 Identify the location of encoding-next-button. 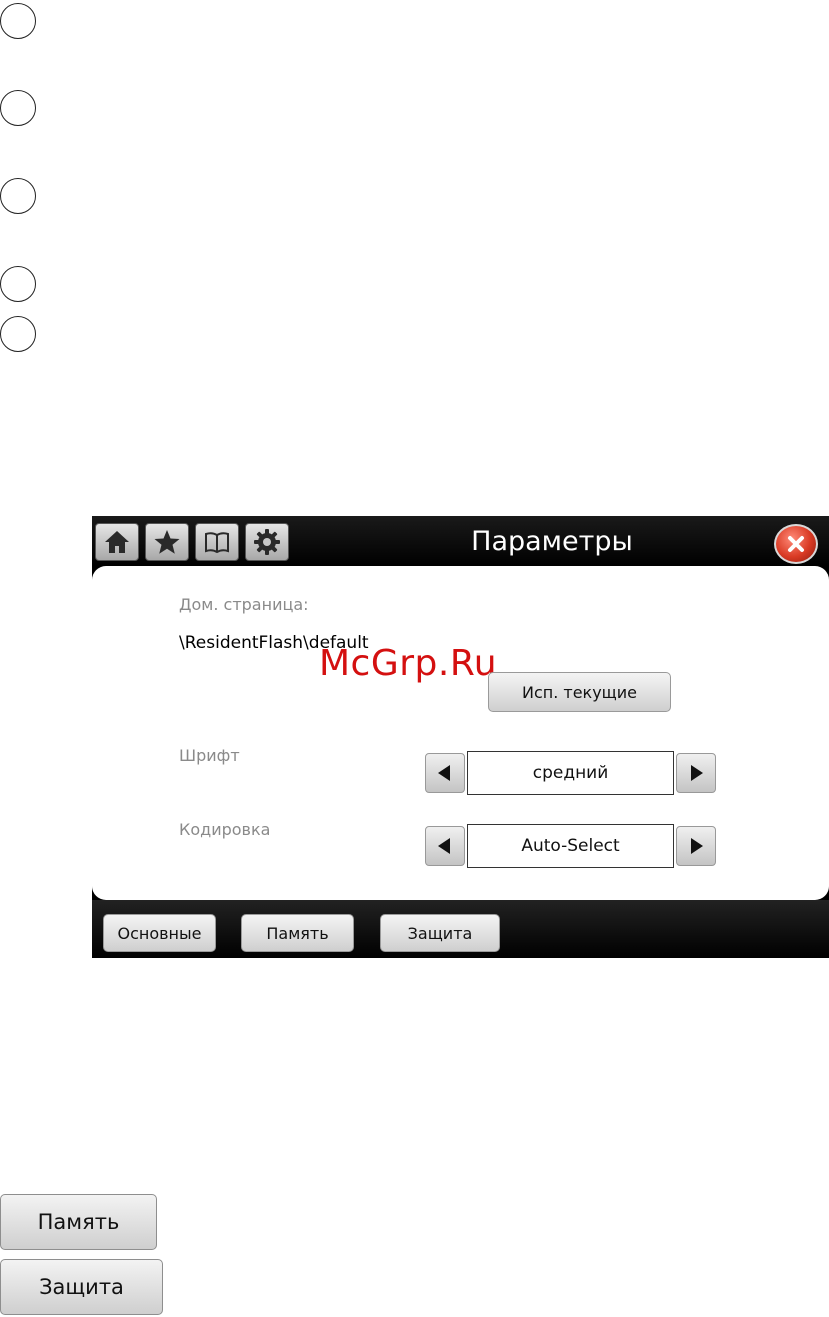
(696, 846).